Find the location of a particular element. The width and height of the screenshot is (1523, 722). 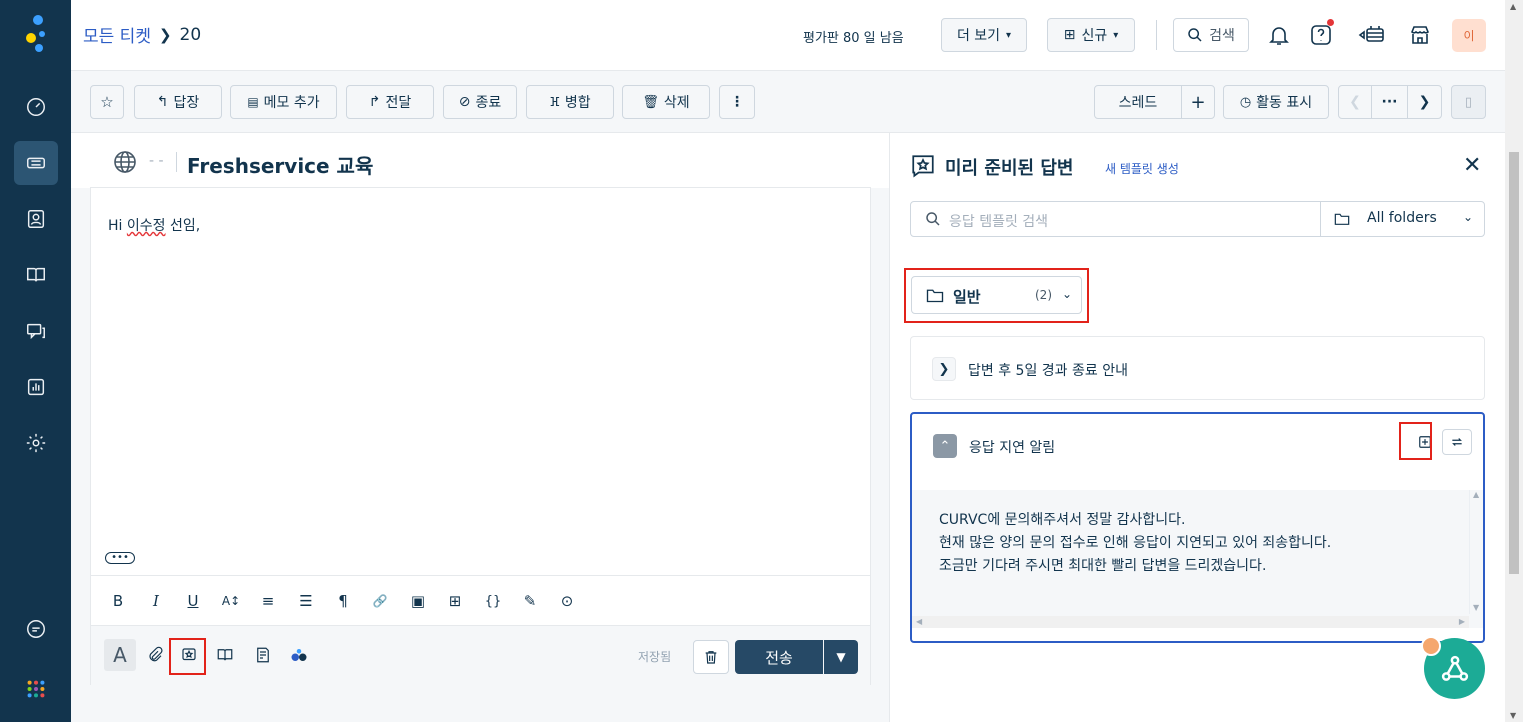

freddy-ai-button is located at coordinates (299, 655).